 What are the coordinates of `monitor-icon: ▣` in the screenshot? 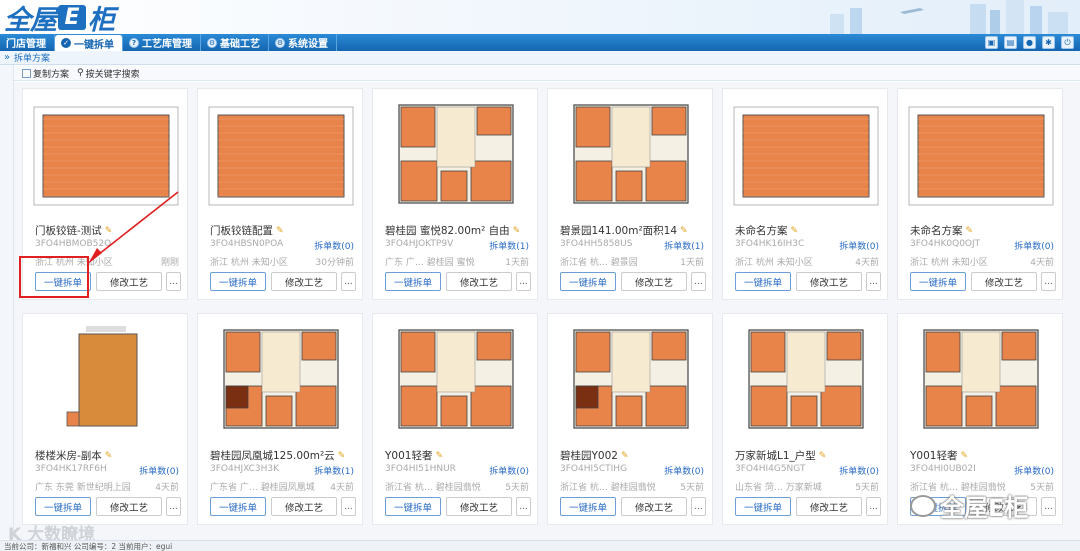 It's located at (991, 42).